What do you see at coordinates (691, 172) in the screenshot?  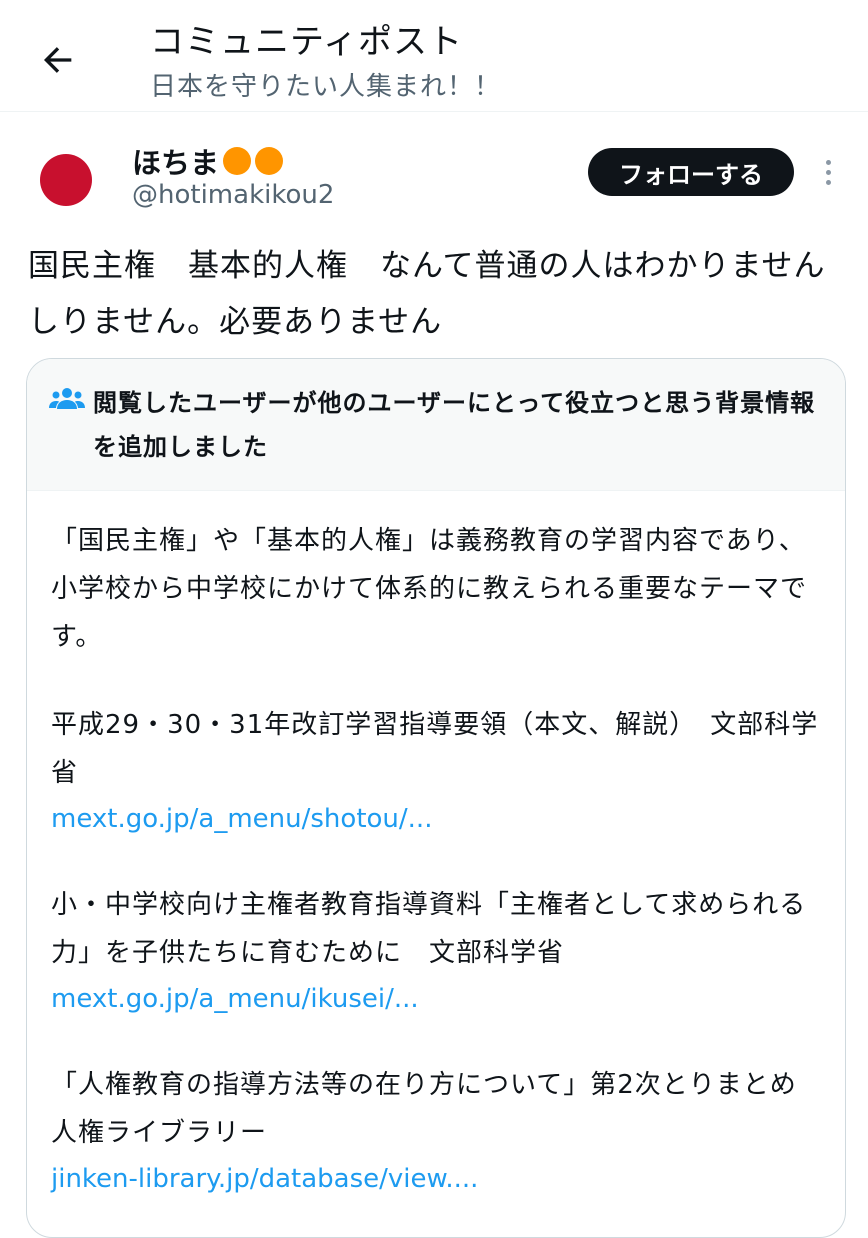 I see `follow-button: フォローする` at bounding box center [691, 172].